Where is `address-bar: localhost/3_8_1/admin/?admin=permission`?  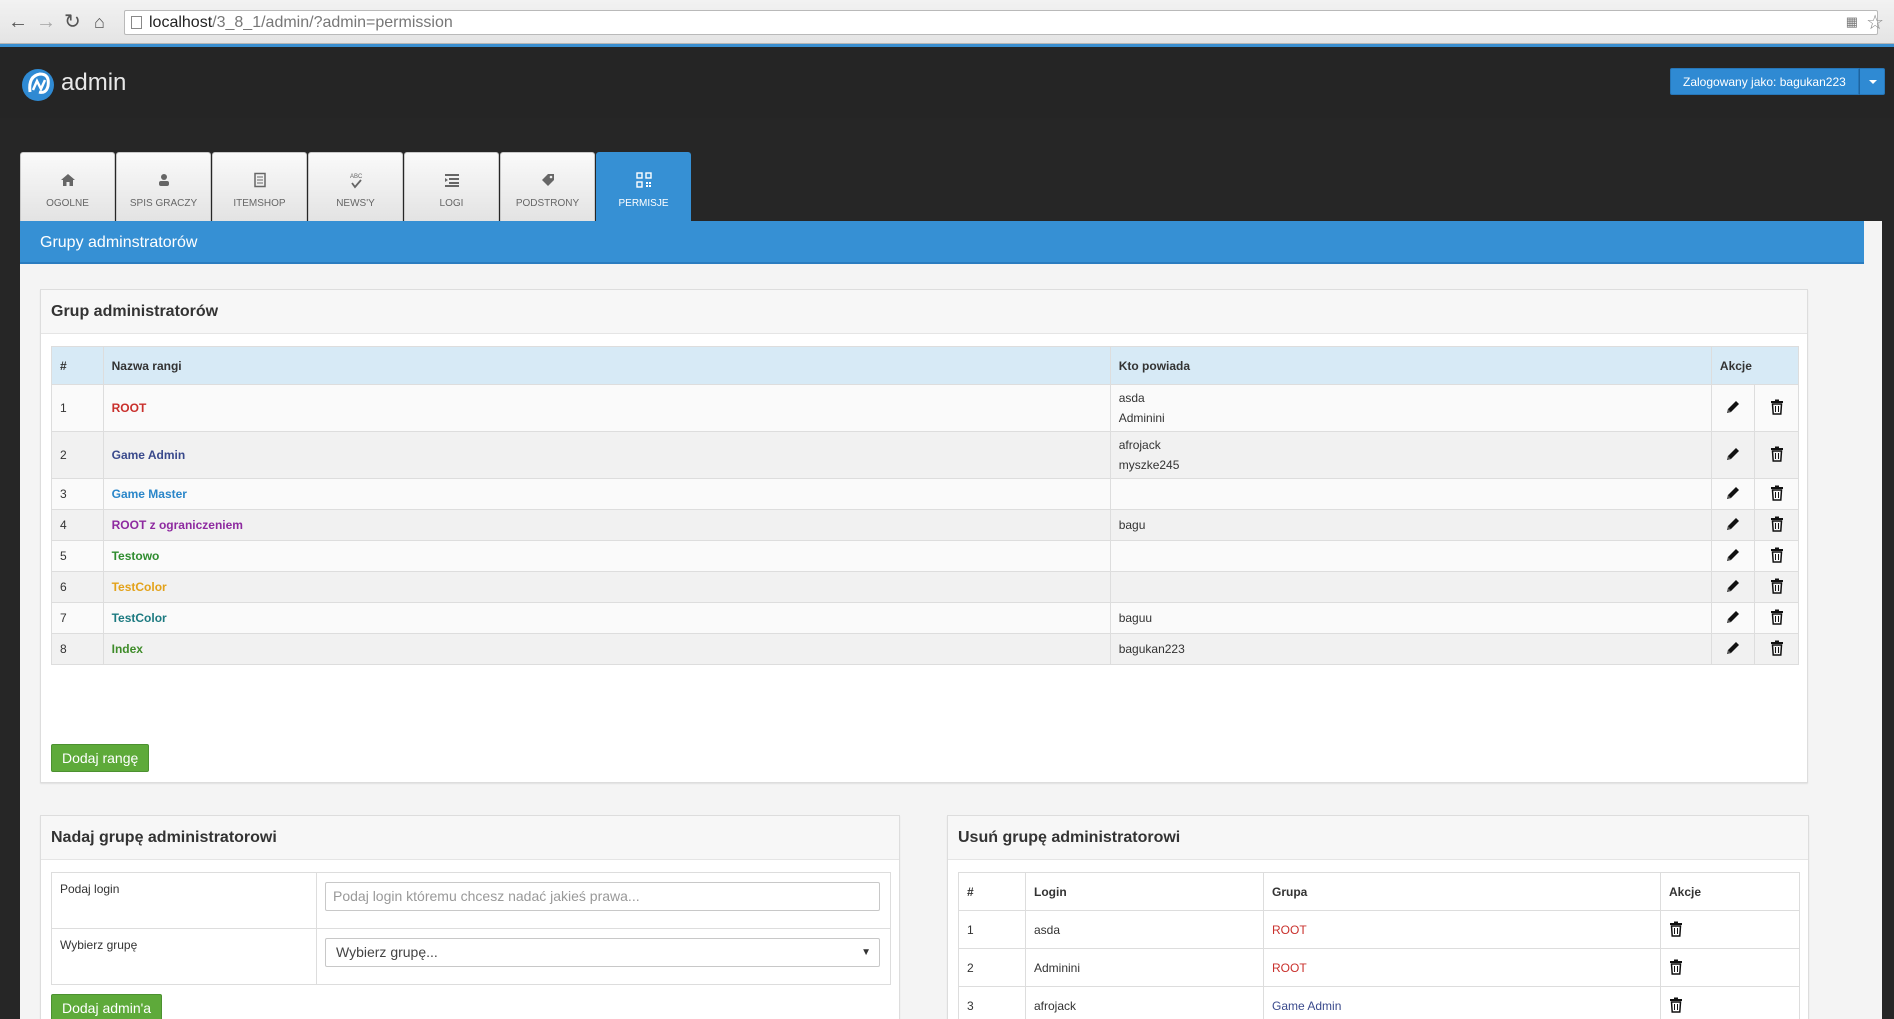 address-bar: localhost/3_8_1/admin/?admin=permission is located at coordinates (1001, 22).